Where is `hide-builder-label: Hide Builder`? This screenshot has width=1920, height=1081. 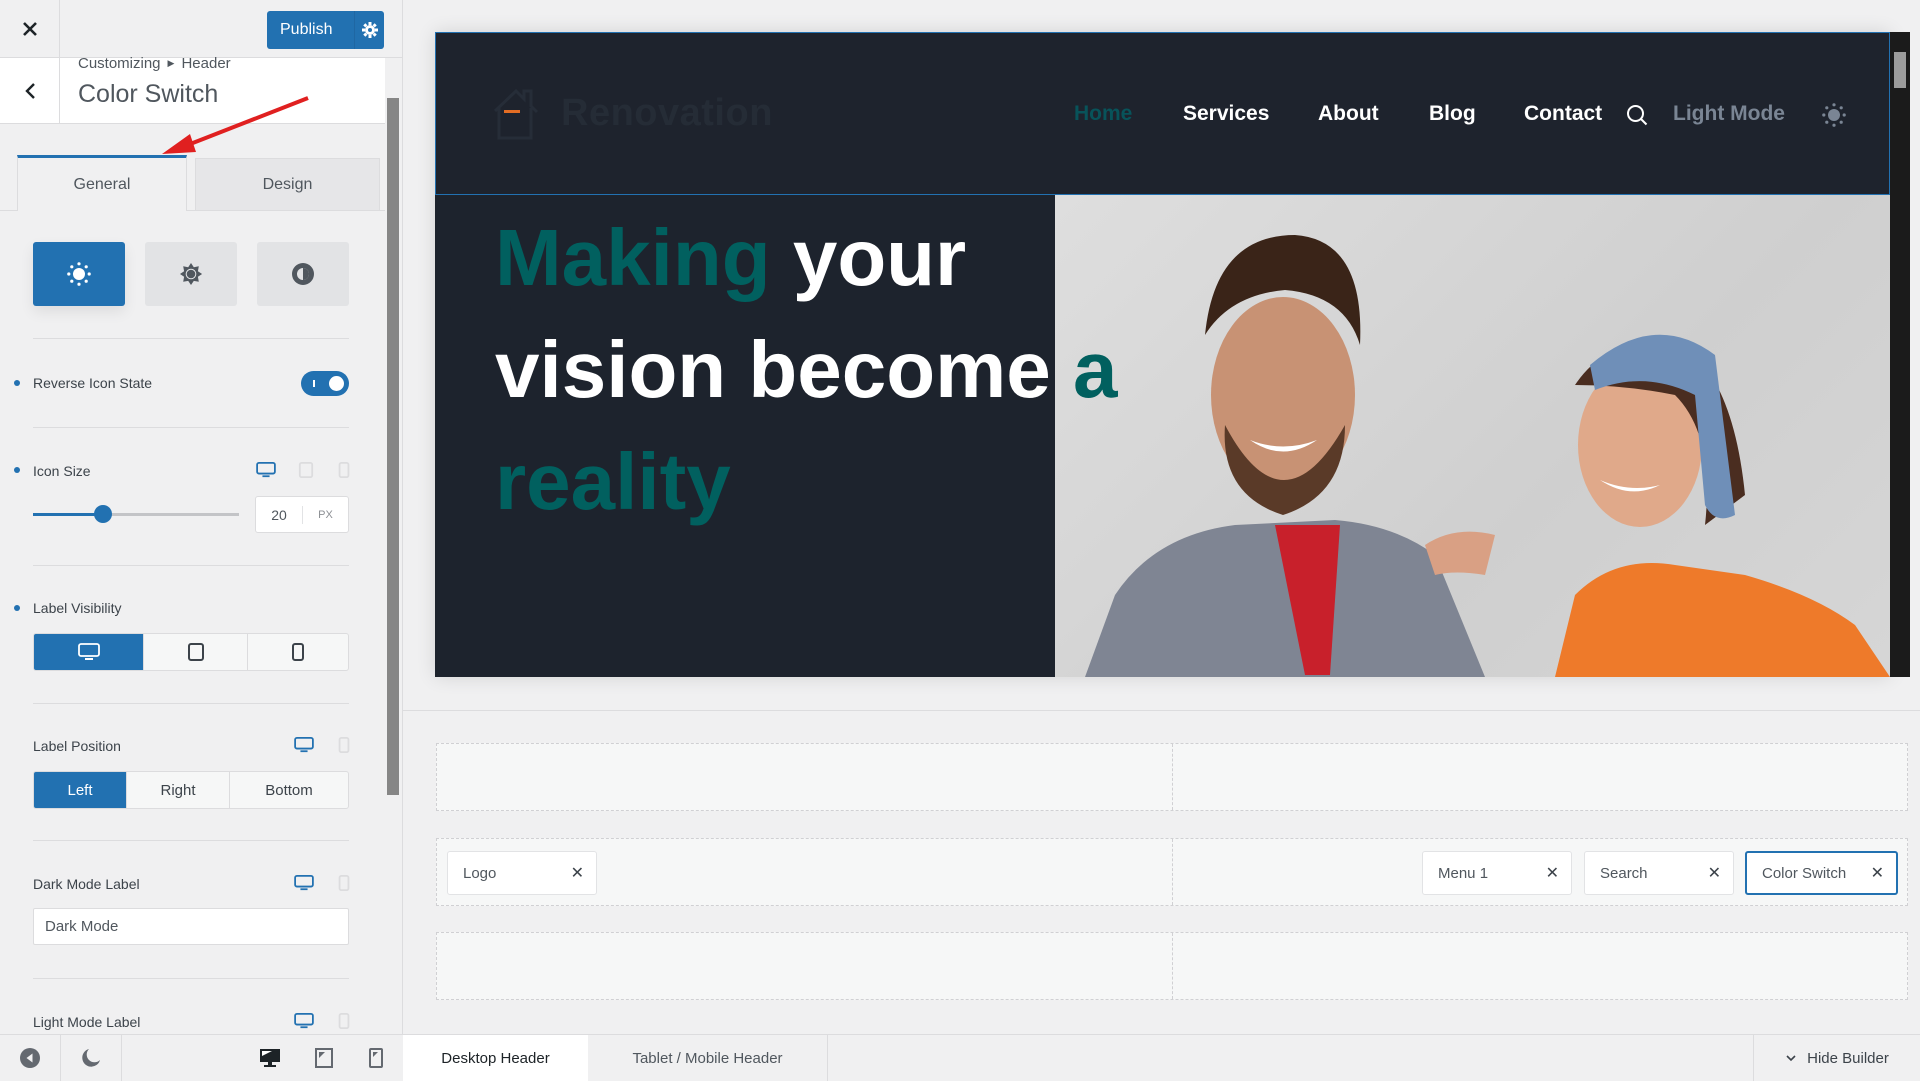
hide-builder-label: Hide Builder is located at coordinates (1848, 1058).